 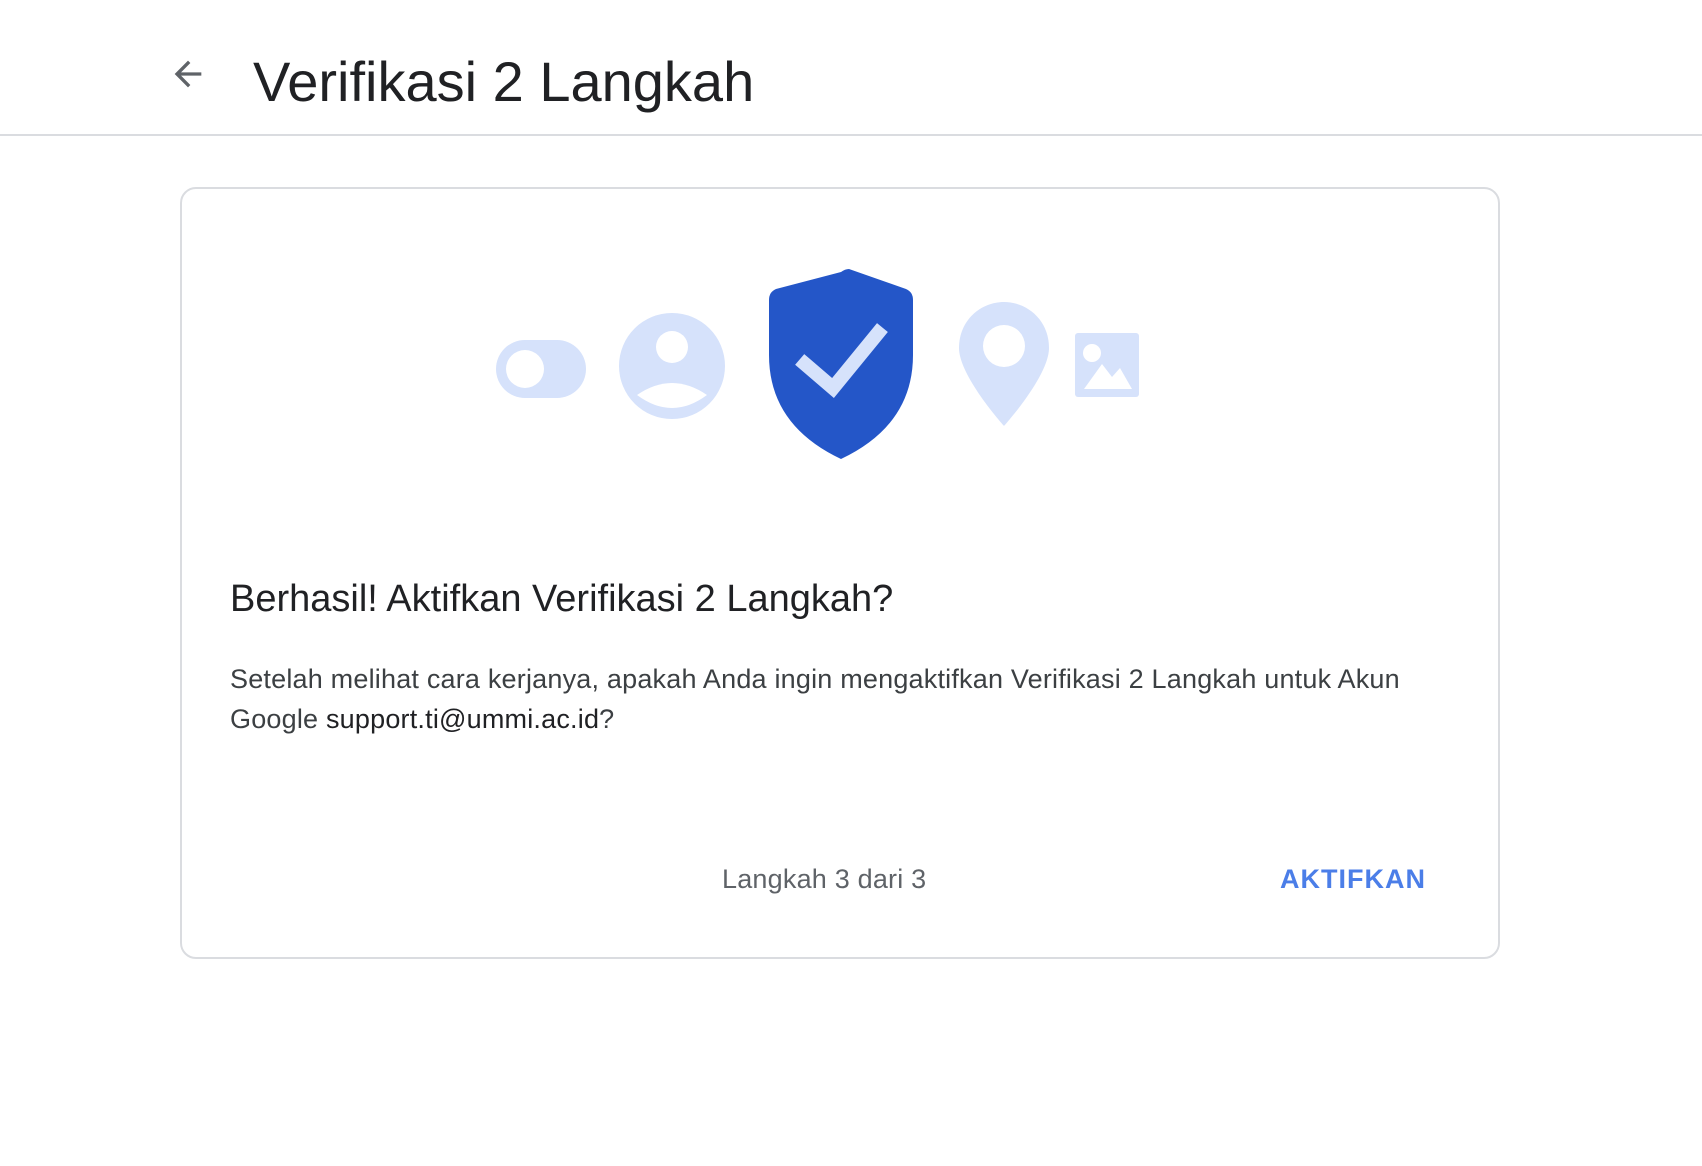 I want to click on security-illustration, so click(x=817, y=364).